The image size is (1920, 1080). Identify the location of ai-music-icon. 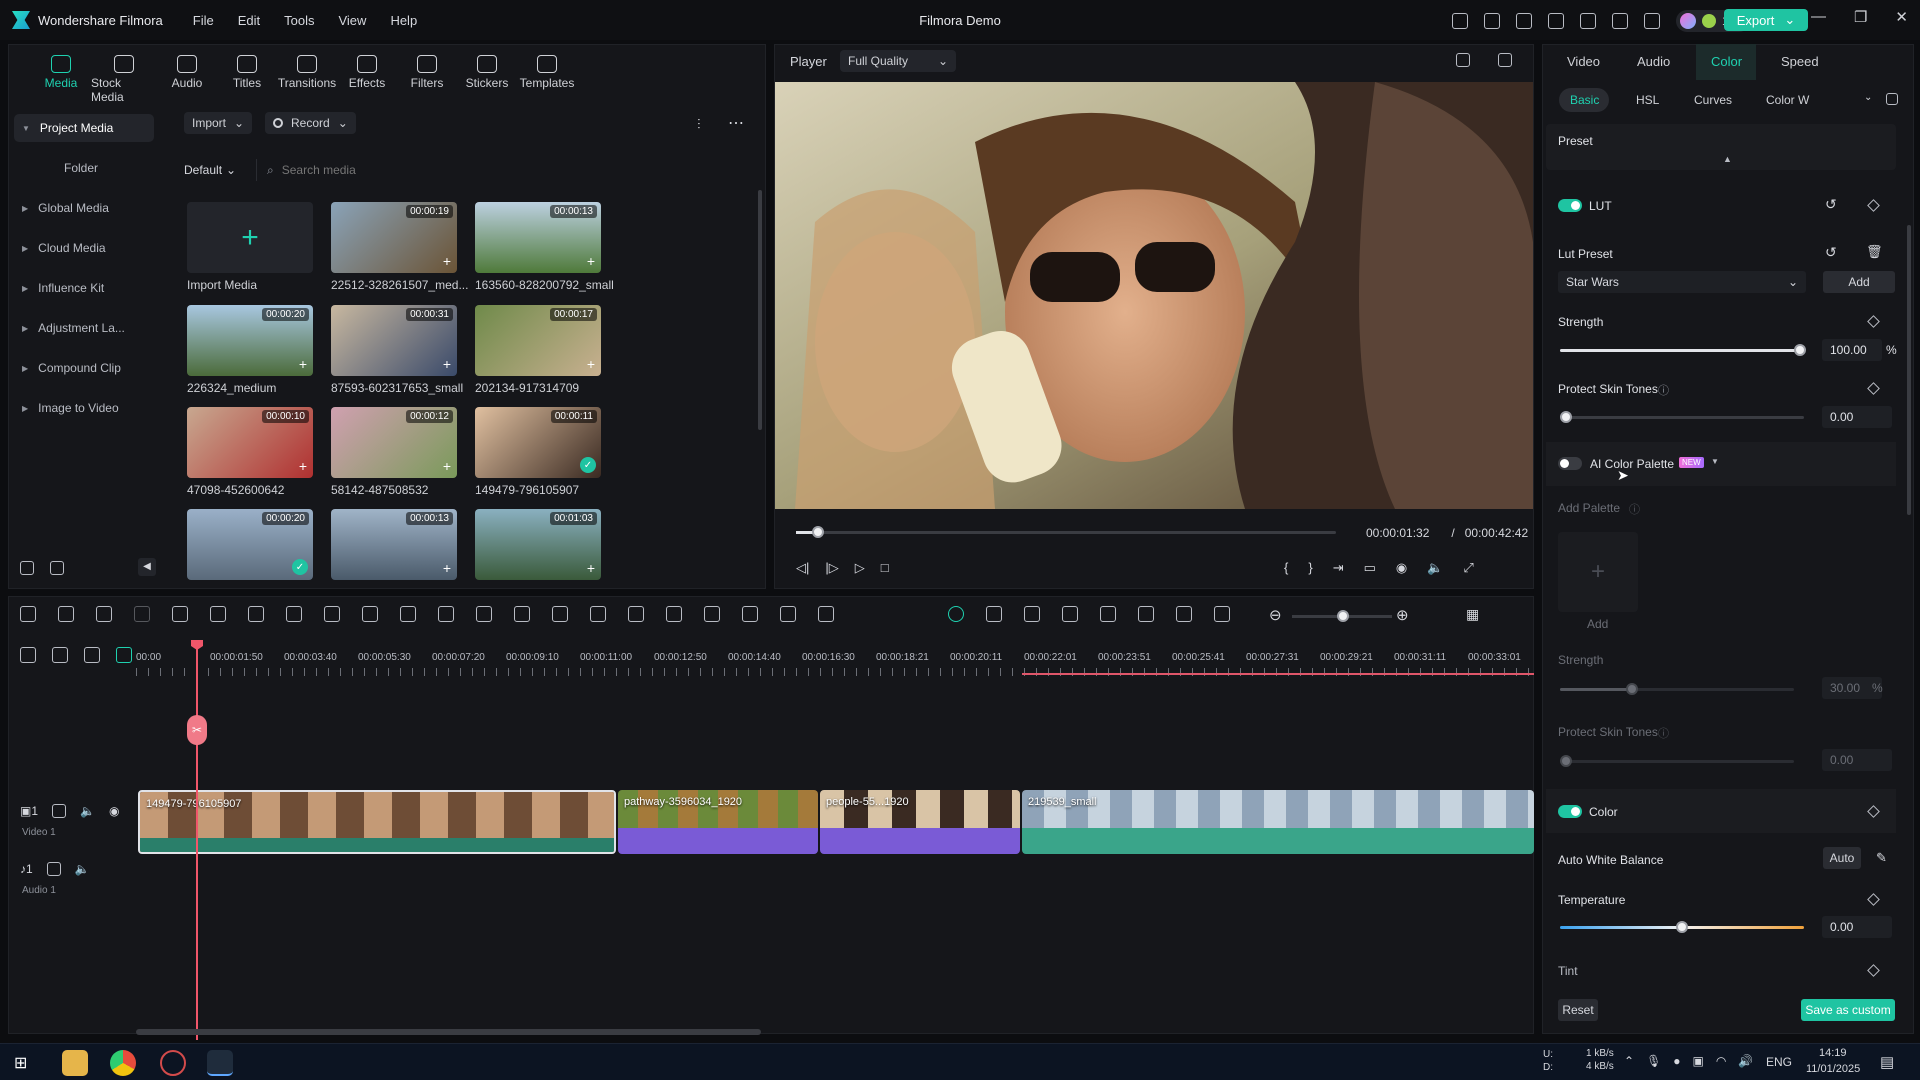
(956, 614).